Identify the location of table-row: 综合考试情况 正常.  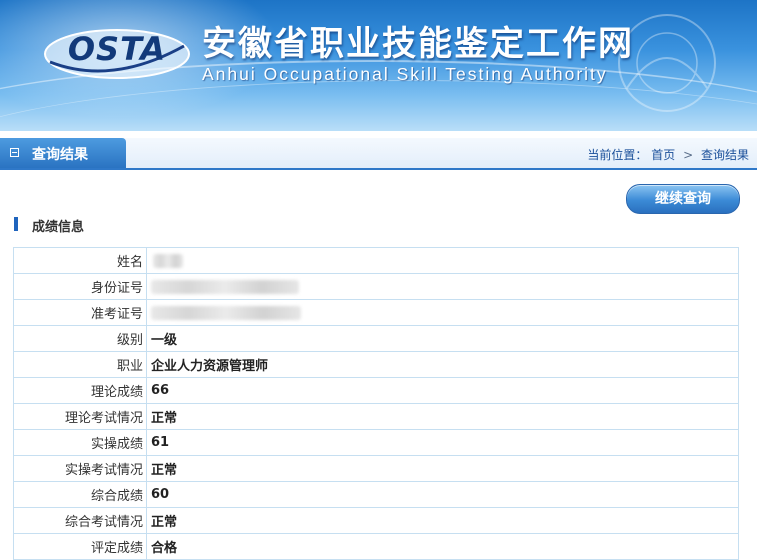
(376, 520).